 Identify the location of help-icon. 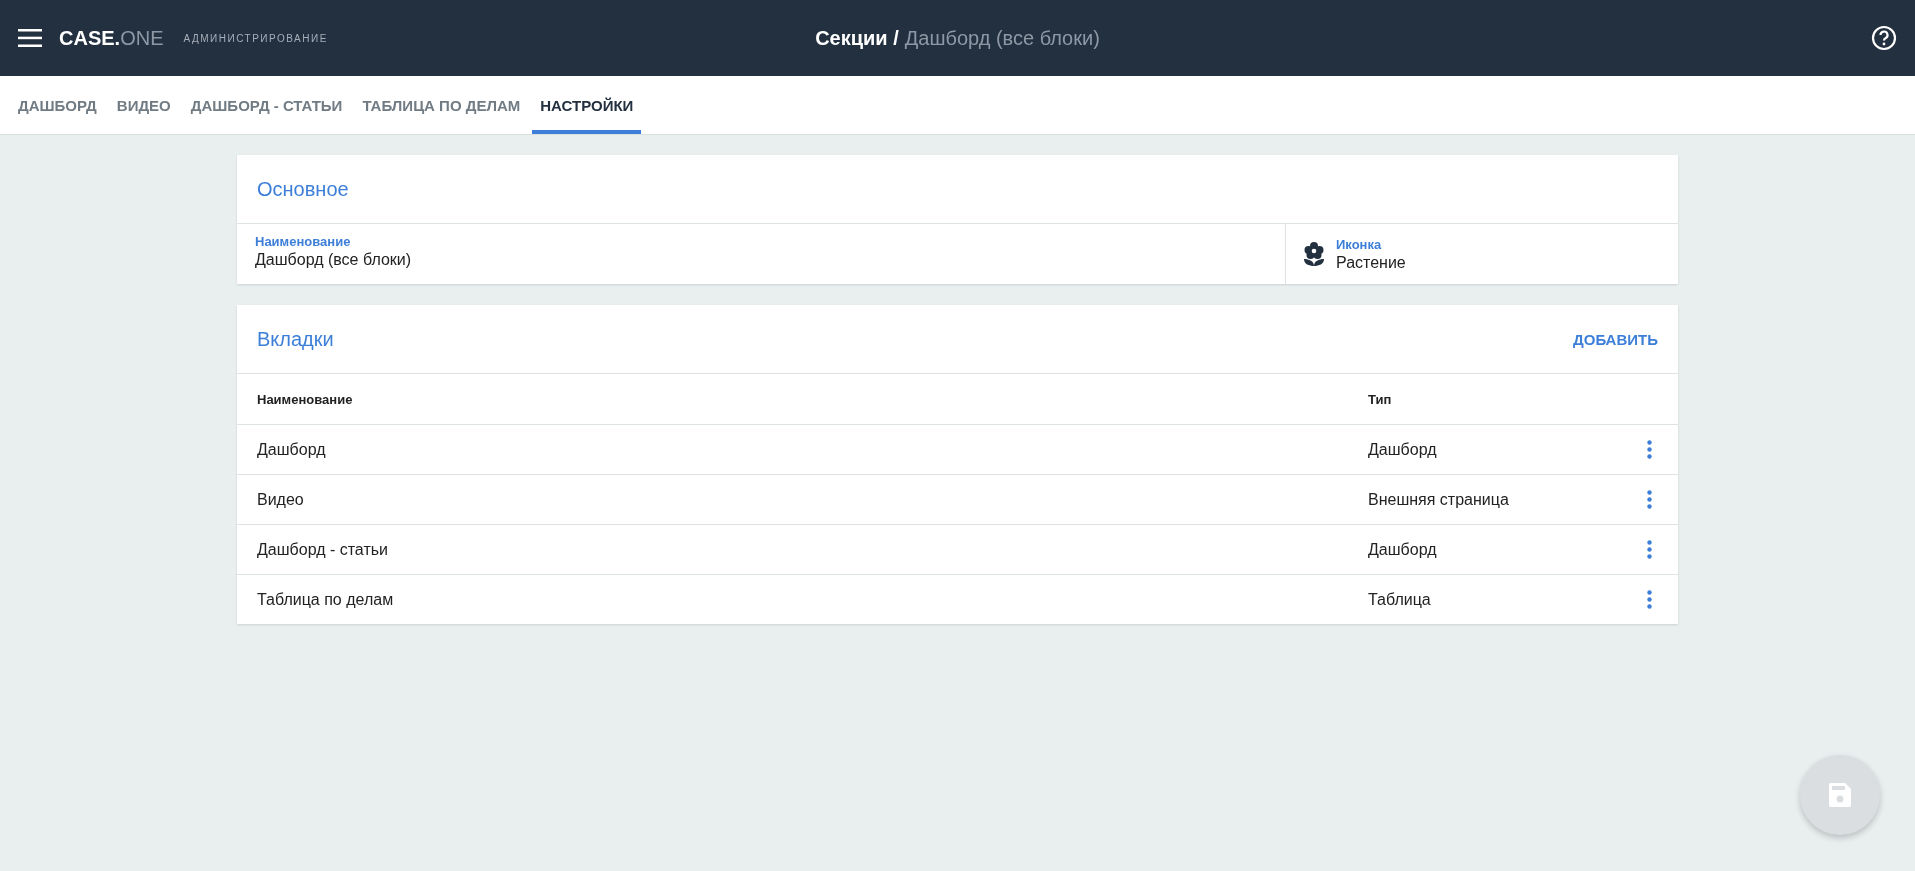
(1884, 38).